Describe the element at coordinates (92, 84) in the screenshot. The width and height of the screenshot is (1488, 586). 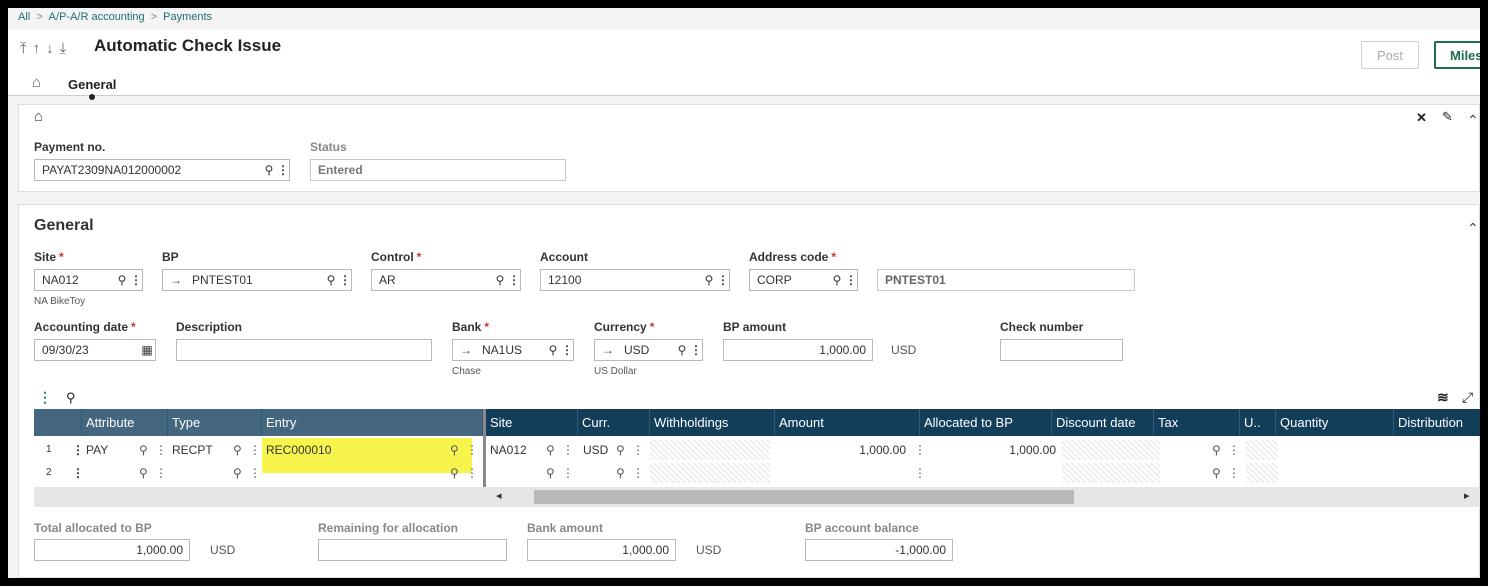
I see `tab-general: General` at that location.